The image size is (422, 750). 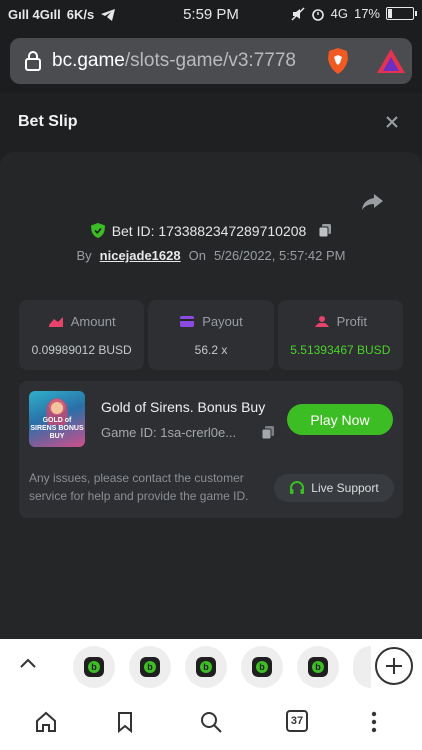 I want to click on game-thumbnail-title: GOLD of SIRENS BONUS BUY, so click(x=57, y=428).